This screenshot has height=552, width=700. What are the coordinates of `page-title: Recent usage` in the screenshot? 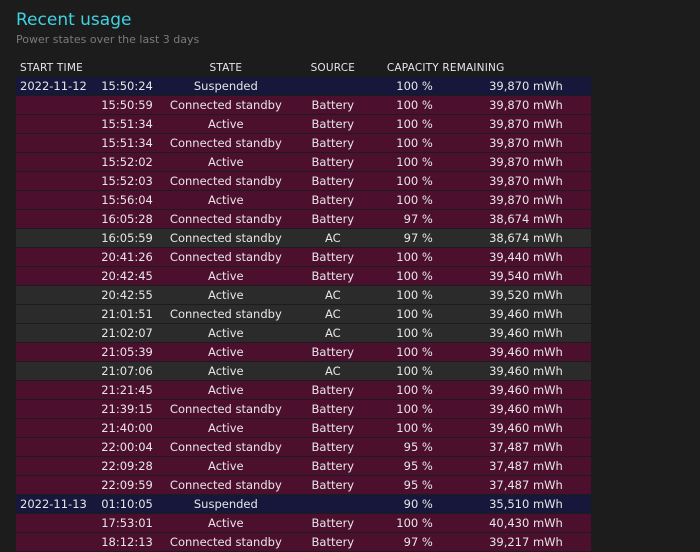 It's located at (74, 20).